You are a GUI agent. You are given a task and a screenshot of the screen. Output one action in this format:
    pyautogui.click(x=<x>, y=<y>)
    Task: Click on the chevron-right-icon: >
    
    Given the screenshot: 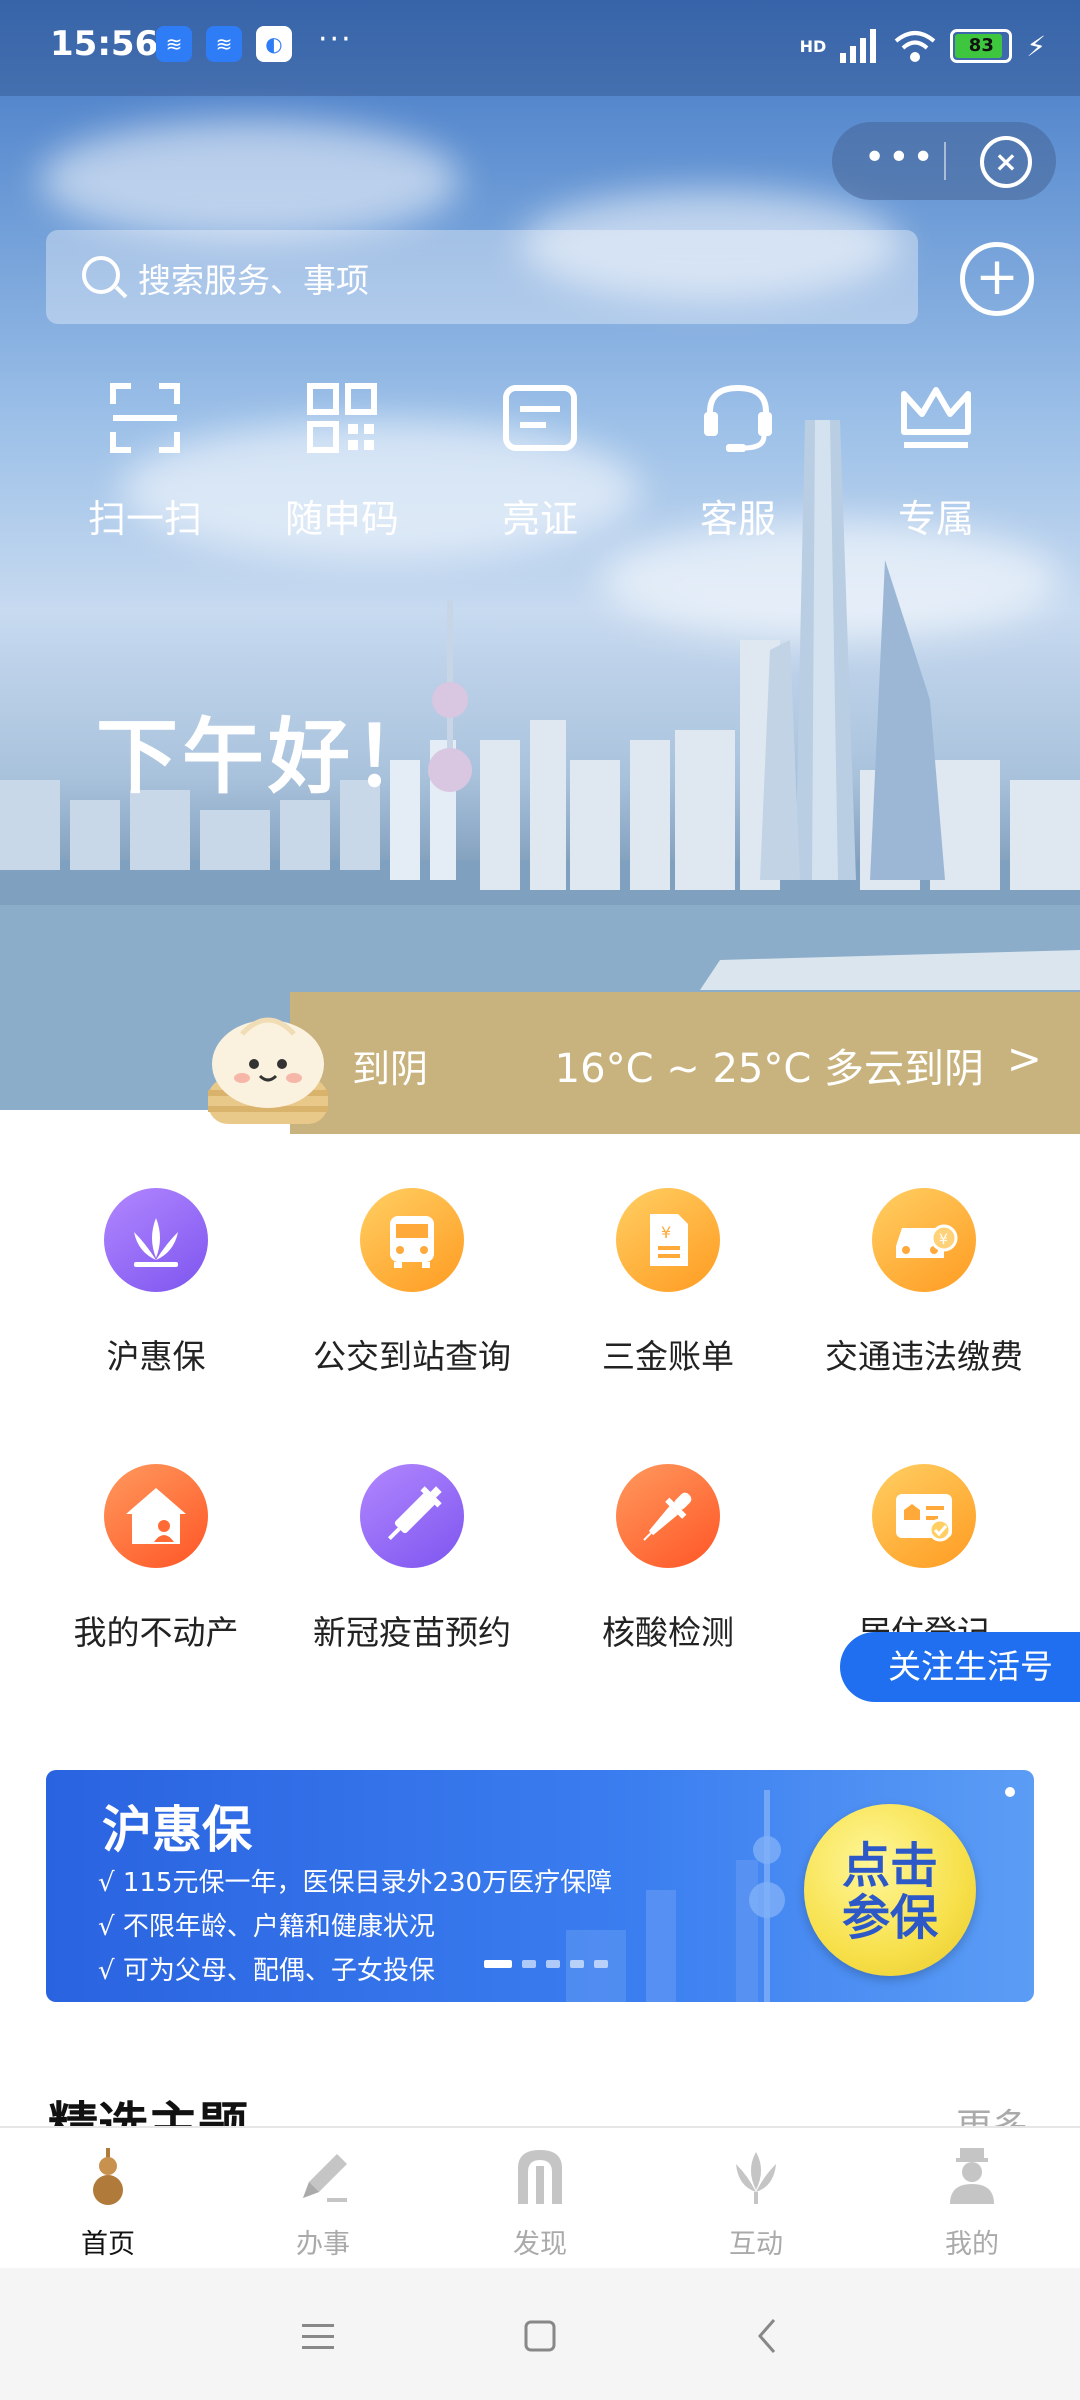 What is the action you would take?
    pyautogui.click(x=1024, y=1058)
    